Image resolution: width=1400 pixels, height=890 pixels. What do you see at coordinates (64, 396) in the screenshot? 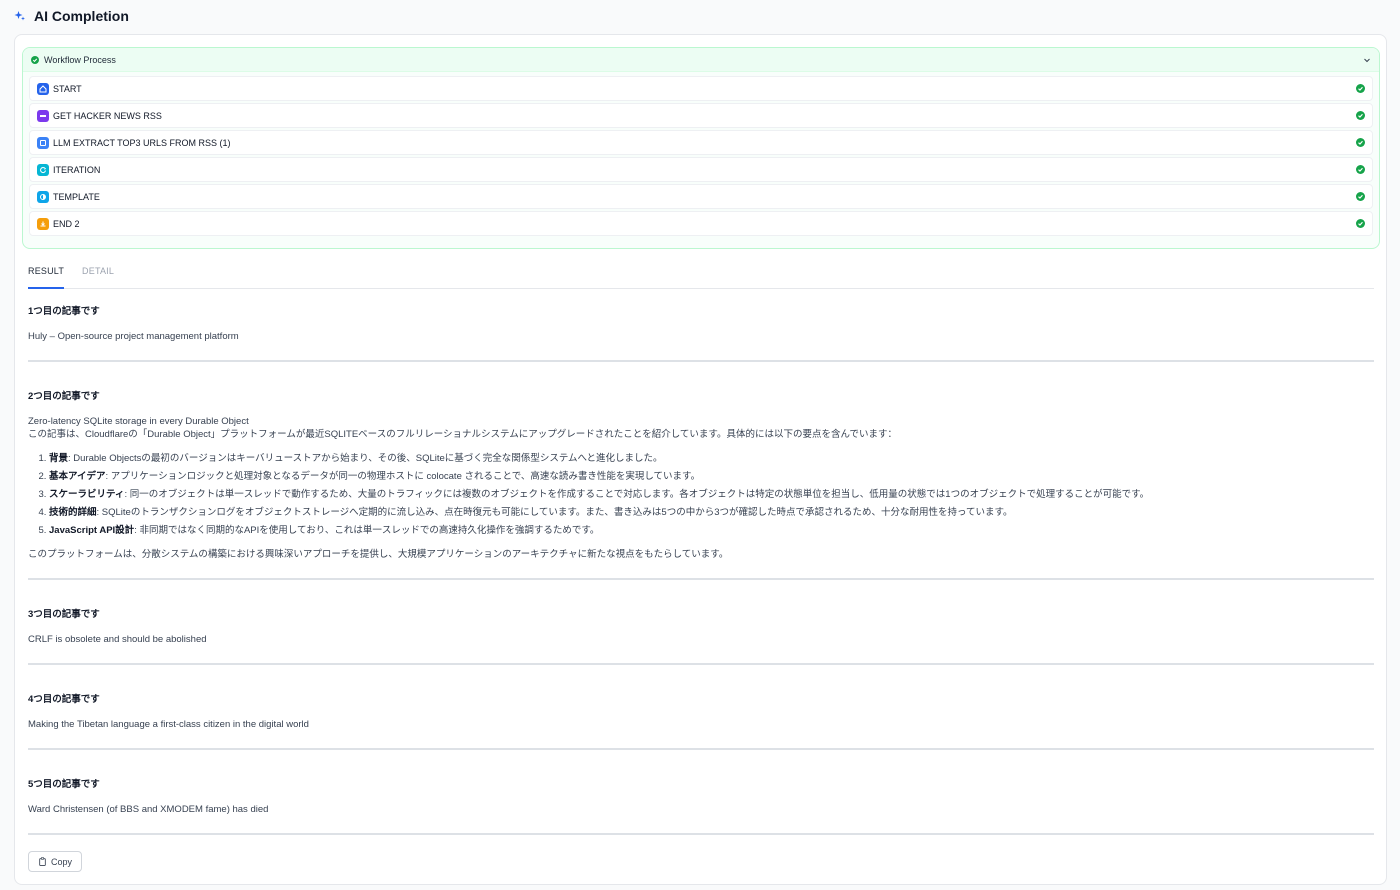
I see `article-heading: 2つ目の記事です` at bounding box center [64, 396].